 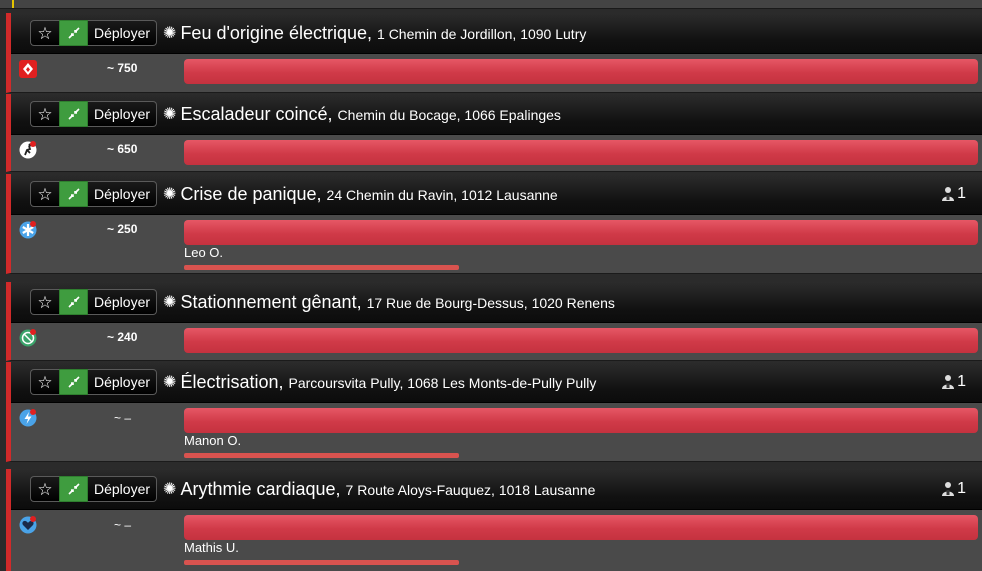 What do you see at coordinates (122, 68) in the screenshot?
I see `mission-credits: ~ 750` at bounding box center [122, 68].